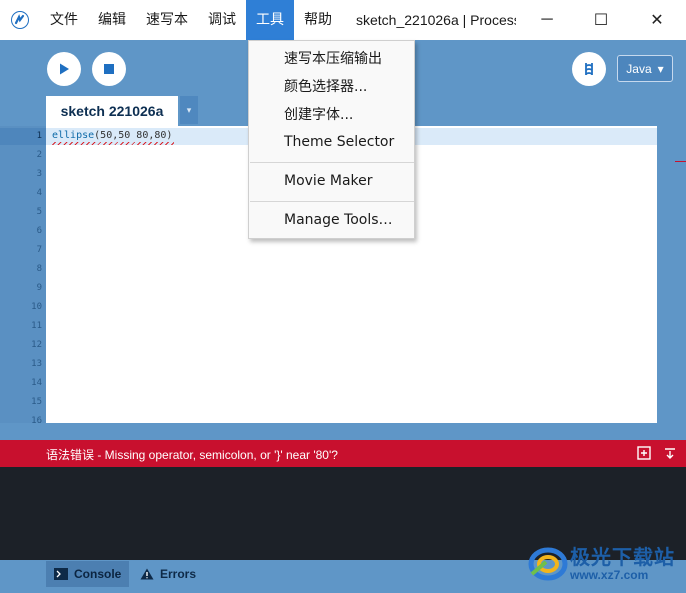 This screenshot has width=686, height=593. Describe the element at coordinates (167, 20) in the screenshot. I see `menu-sketch: 速写本` at that location.